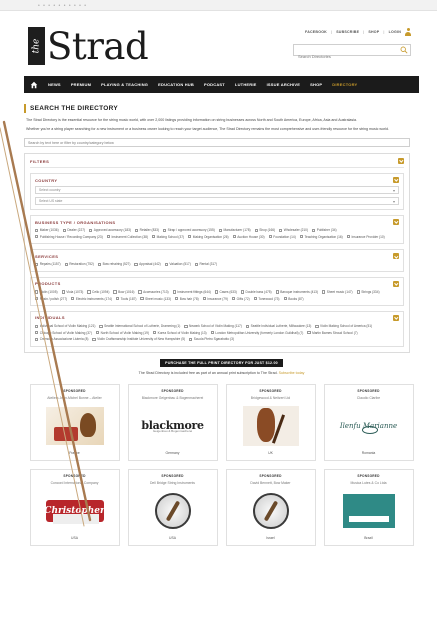 The image size is (437, 630). I want to click on filter-checkbox-item: Valuation (517), so click(177, 264).